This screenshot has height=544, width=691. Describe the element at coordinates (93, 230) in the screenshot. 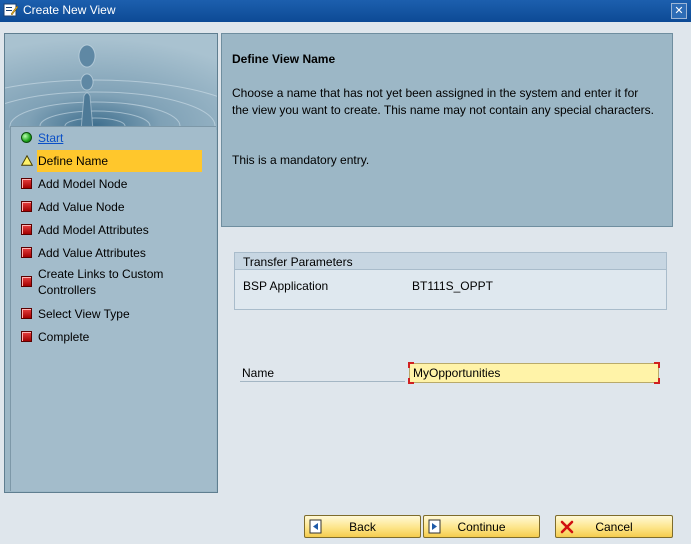

I see `step-label: Add Model Attributes` at that location.